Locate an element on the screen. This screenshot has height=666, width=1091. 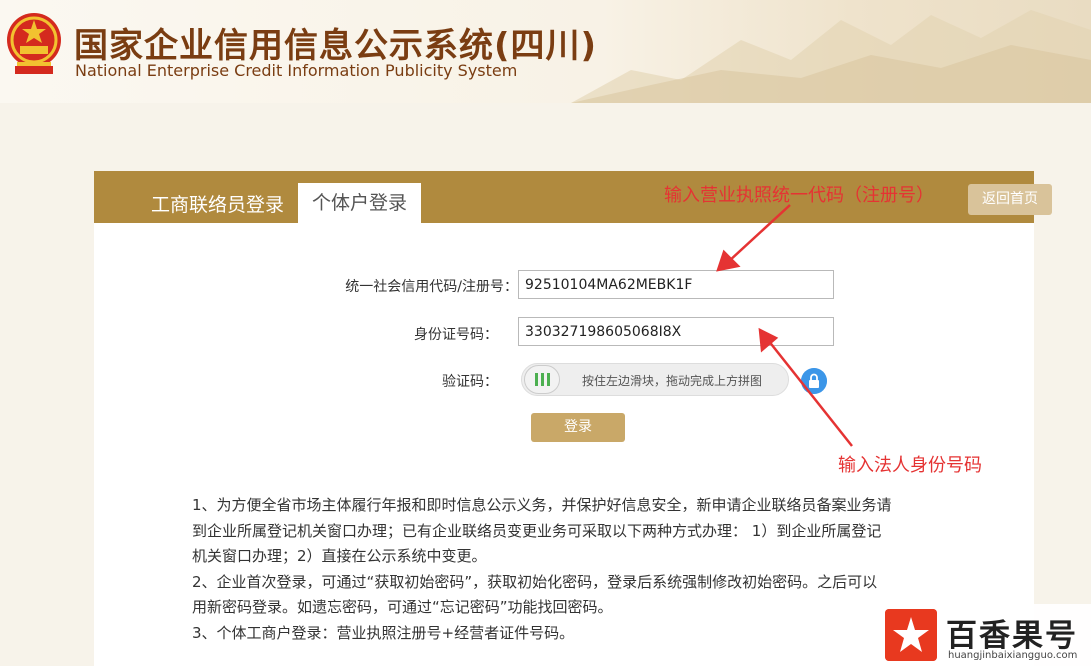
notice-line: 机关窗口办理；2）直接在公示系统中变更。 is located at coordinates (339, 556).